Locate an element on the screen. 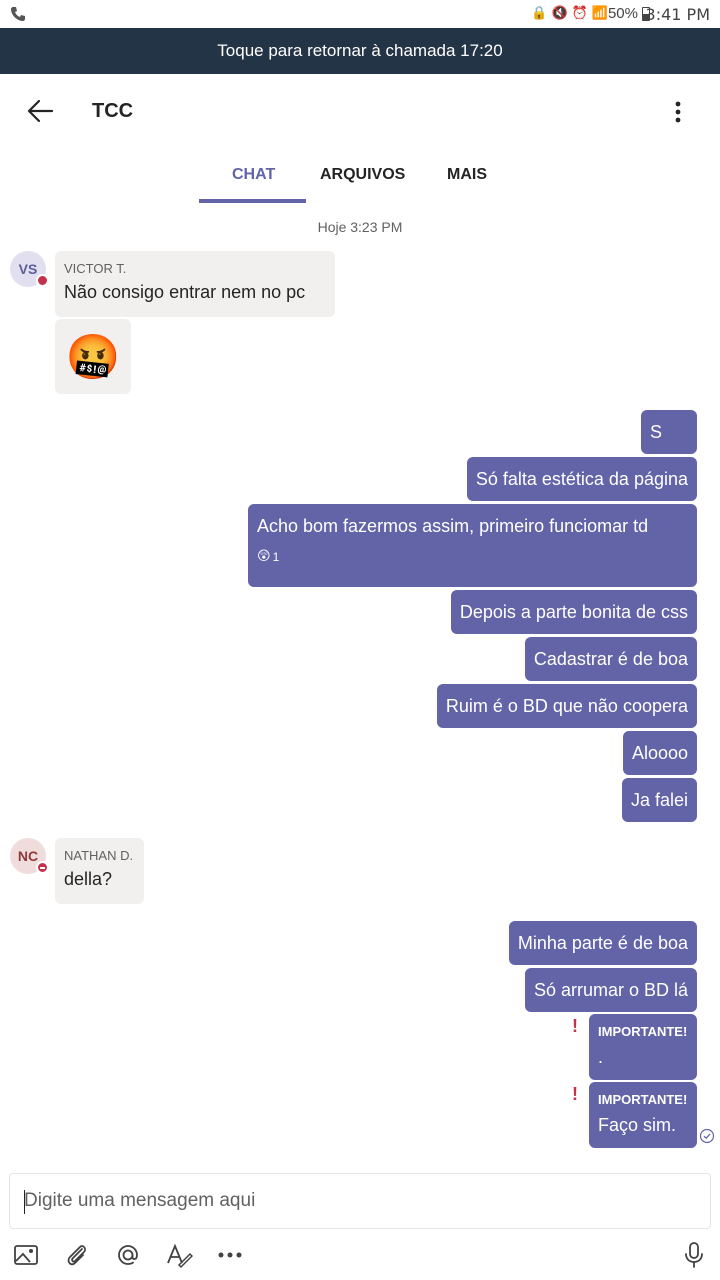 The width and height of the screenshot is (720, 1280). message-text: Minha parte é de boa is located at coordinates (602, 942).